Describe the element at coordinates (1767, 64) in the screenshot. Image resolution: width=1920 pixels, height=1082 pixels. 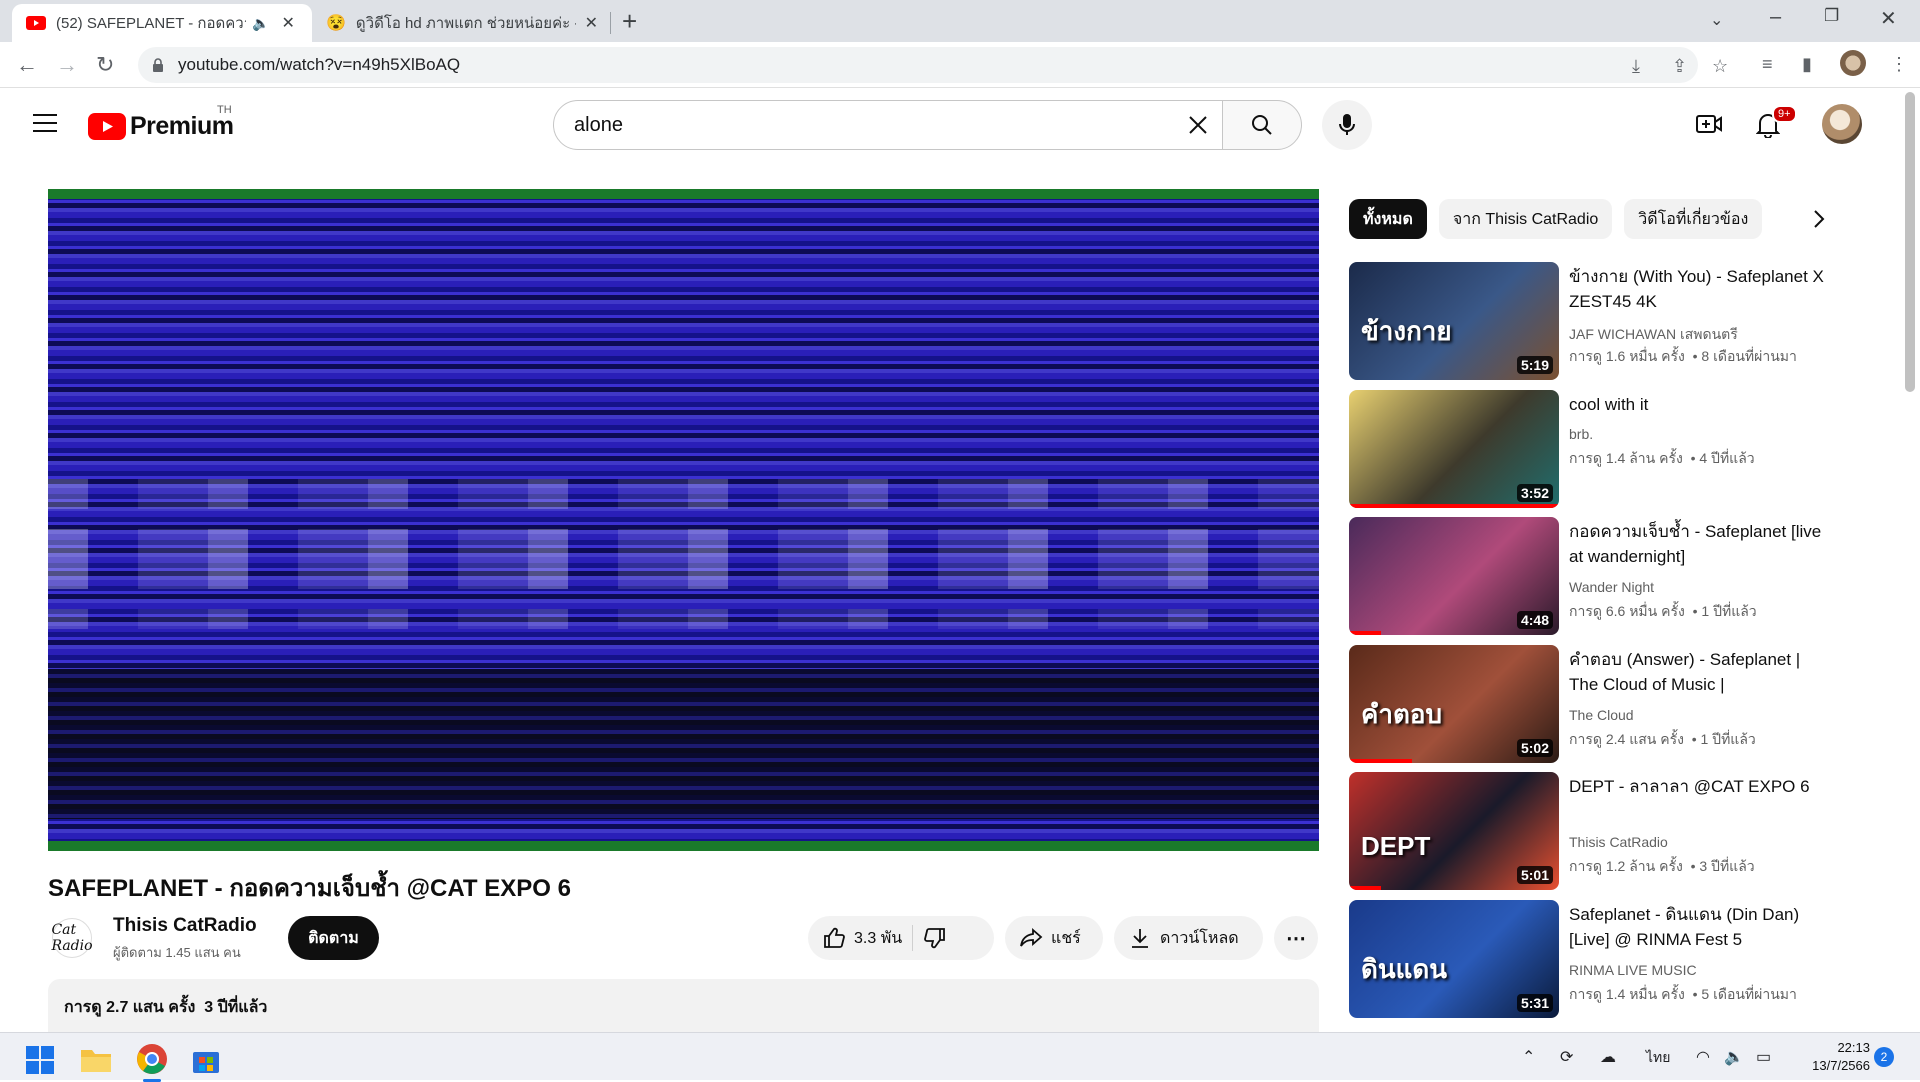
I see `media-control-icon: ≡` at that location.